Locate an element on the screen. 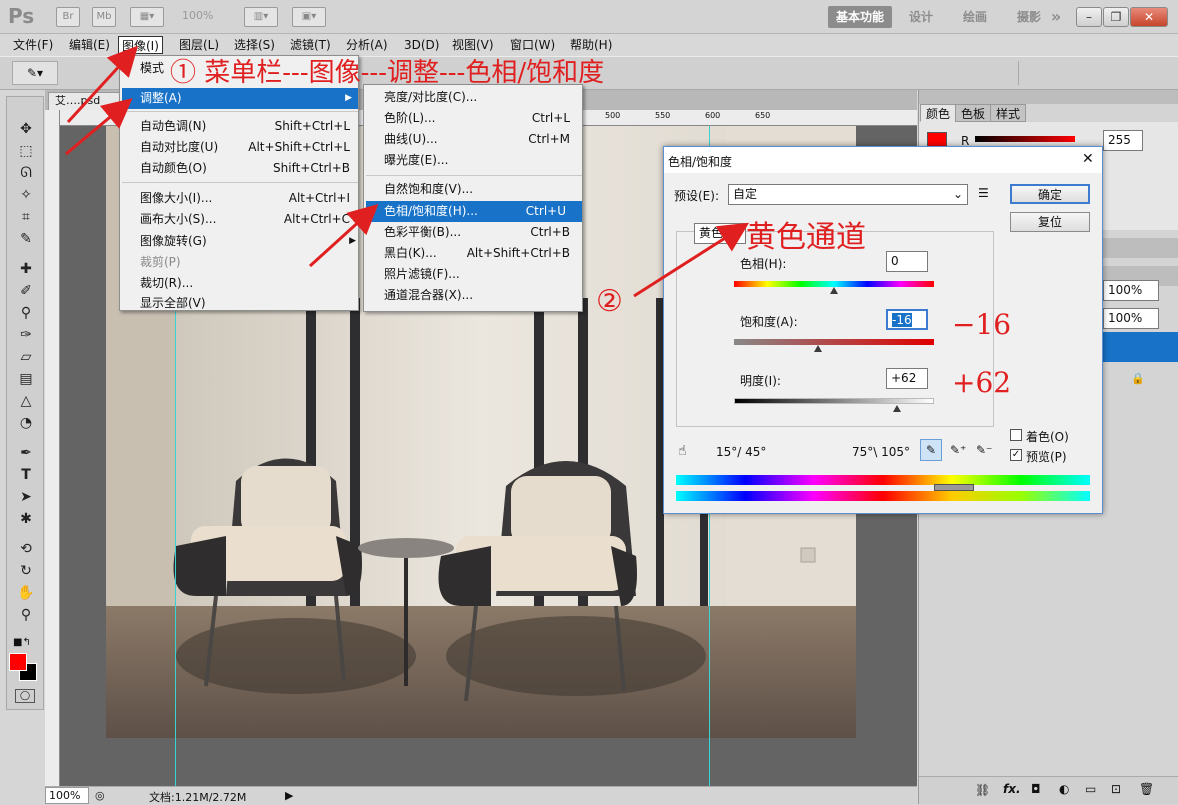 The image size is (1178, 805). arrow-to-image-menu is located at coordinates (102, 84).